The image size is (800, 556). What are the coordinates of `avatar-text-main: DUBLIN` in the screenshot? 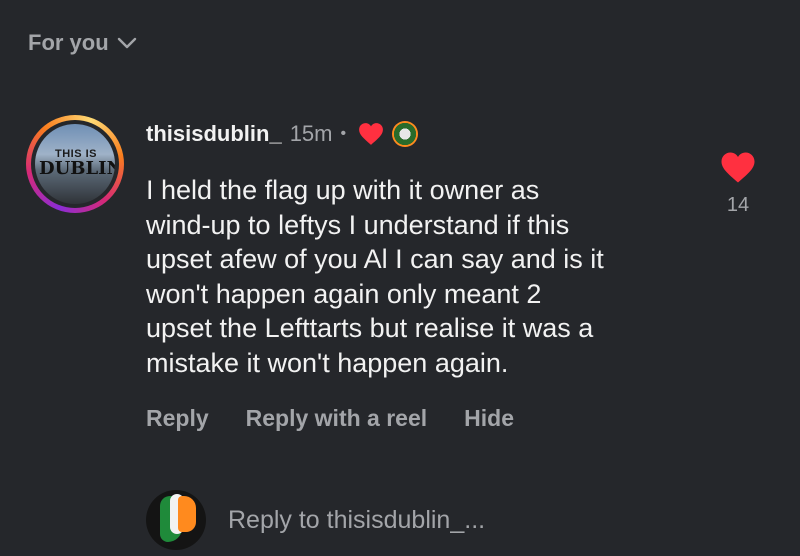 It's located at (77, 168).